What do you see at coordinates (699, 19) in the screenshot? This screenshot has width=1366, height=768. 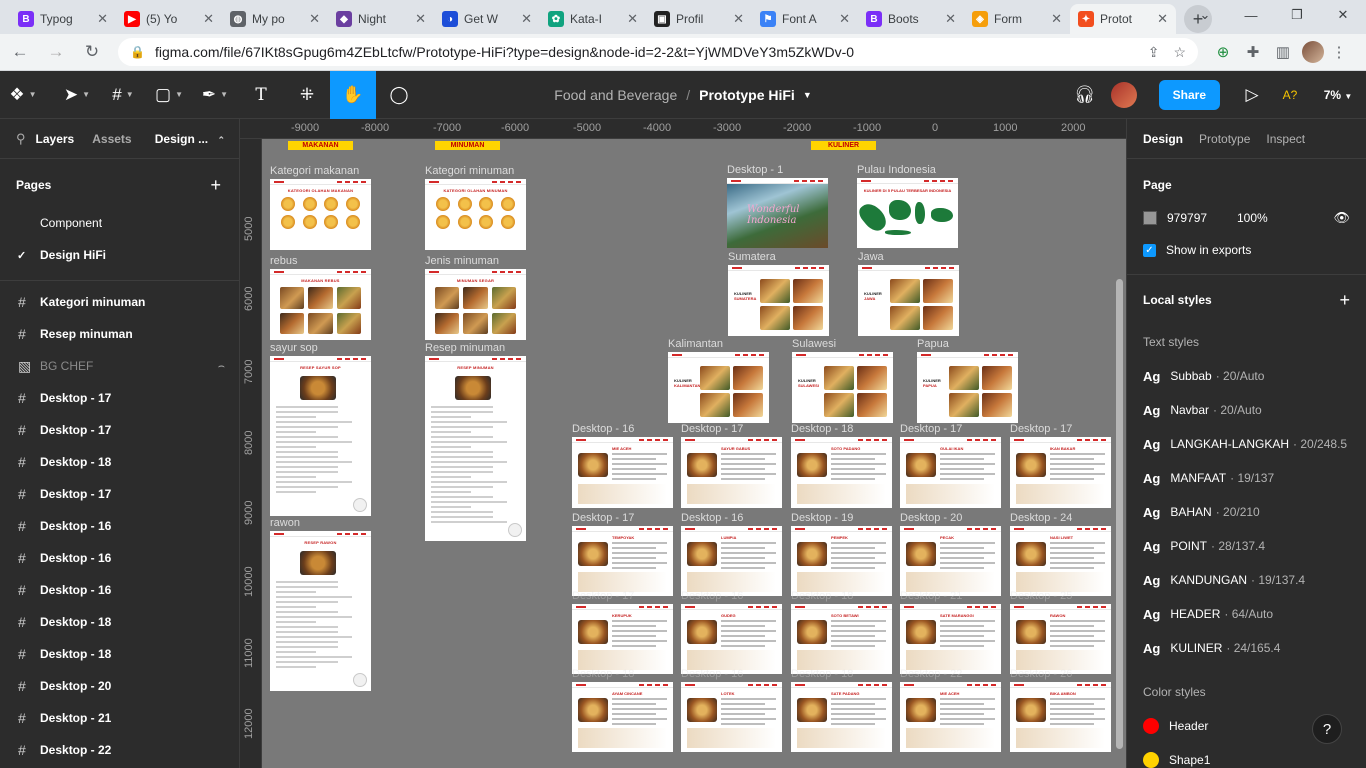 I see `browser-tab: ▣ Profil ✕` at bounding box center [699, 19].